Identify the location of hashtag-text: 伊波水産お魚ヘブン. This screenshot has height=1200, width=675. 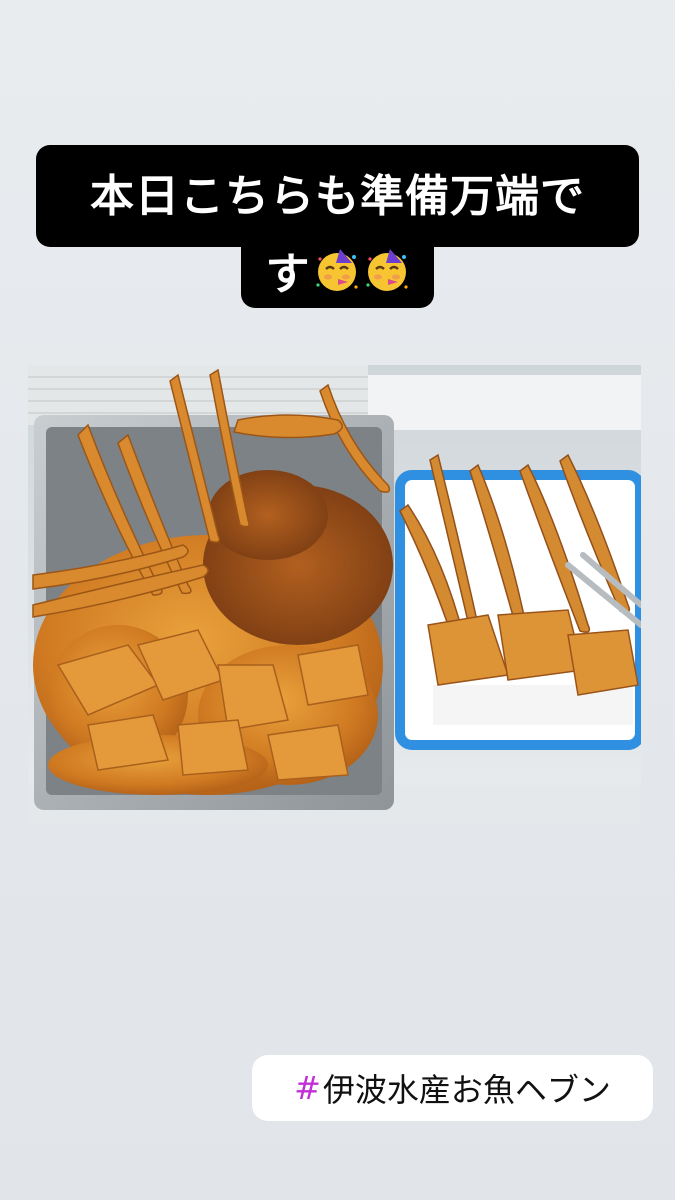
(466, 1090).